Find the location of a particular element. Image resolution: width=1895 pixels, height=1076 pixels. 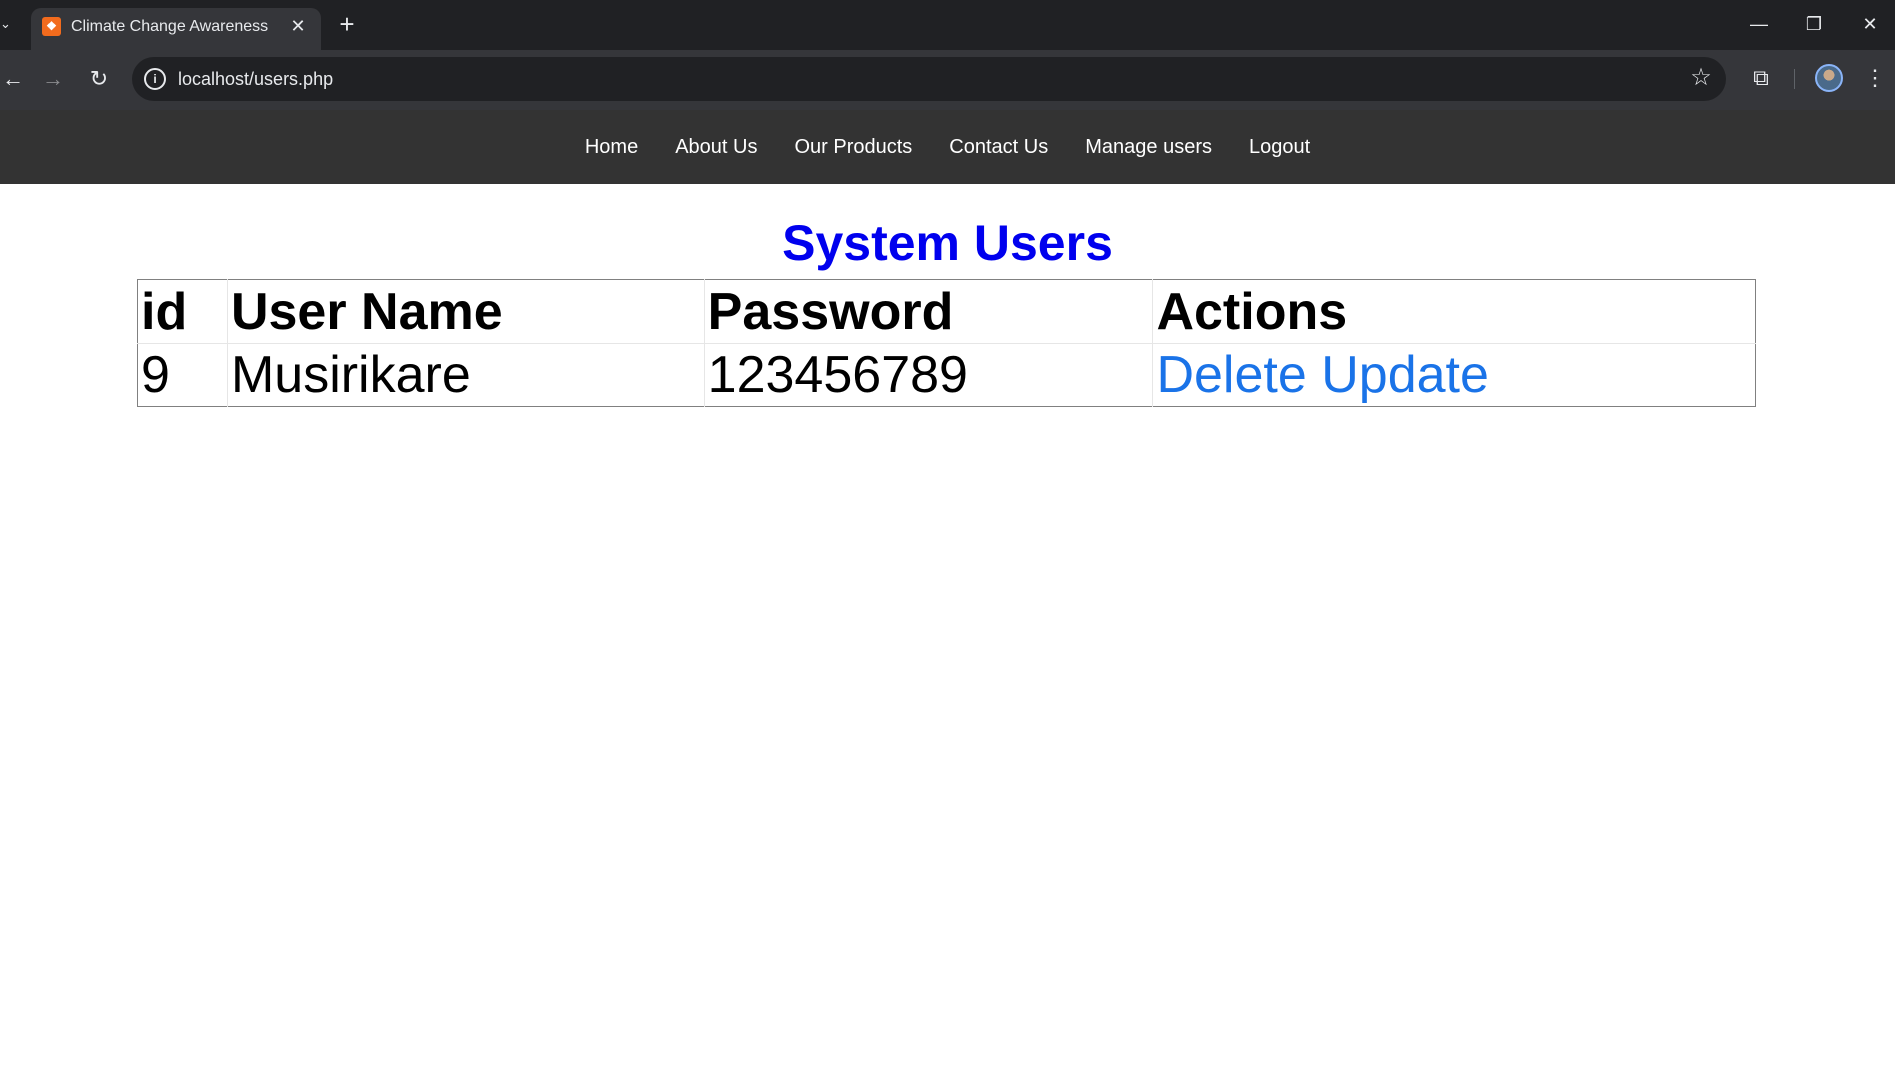

window-close-icon: ✕ is located at coordinates (1870, 24).